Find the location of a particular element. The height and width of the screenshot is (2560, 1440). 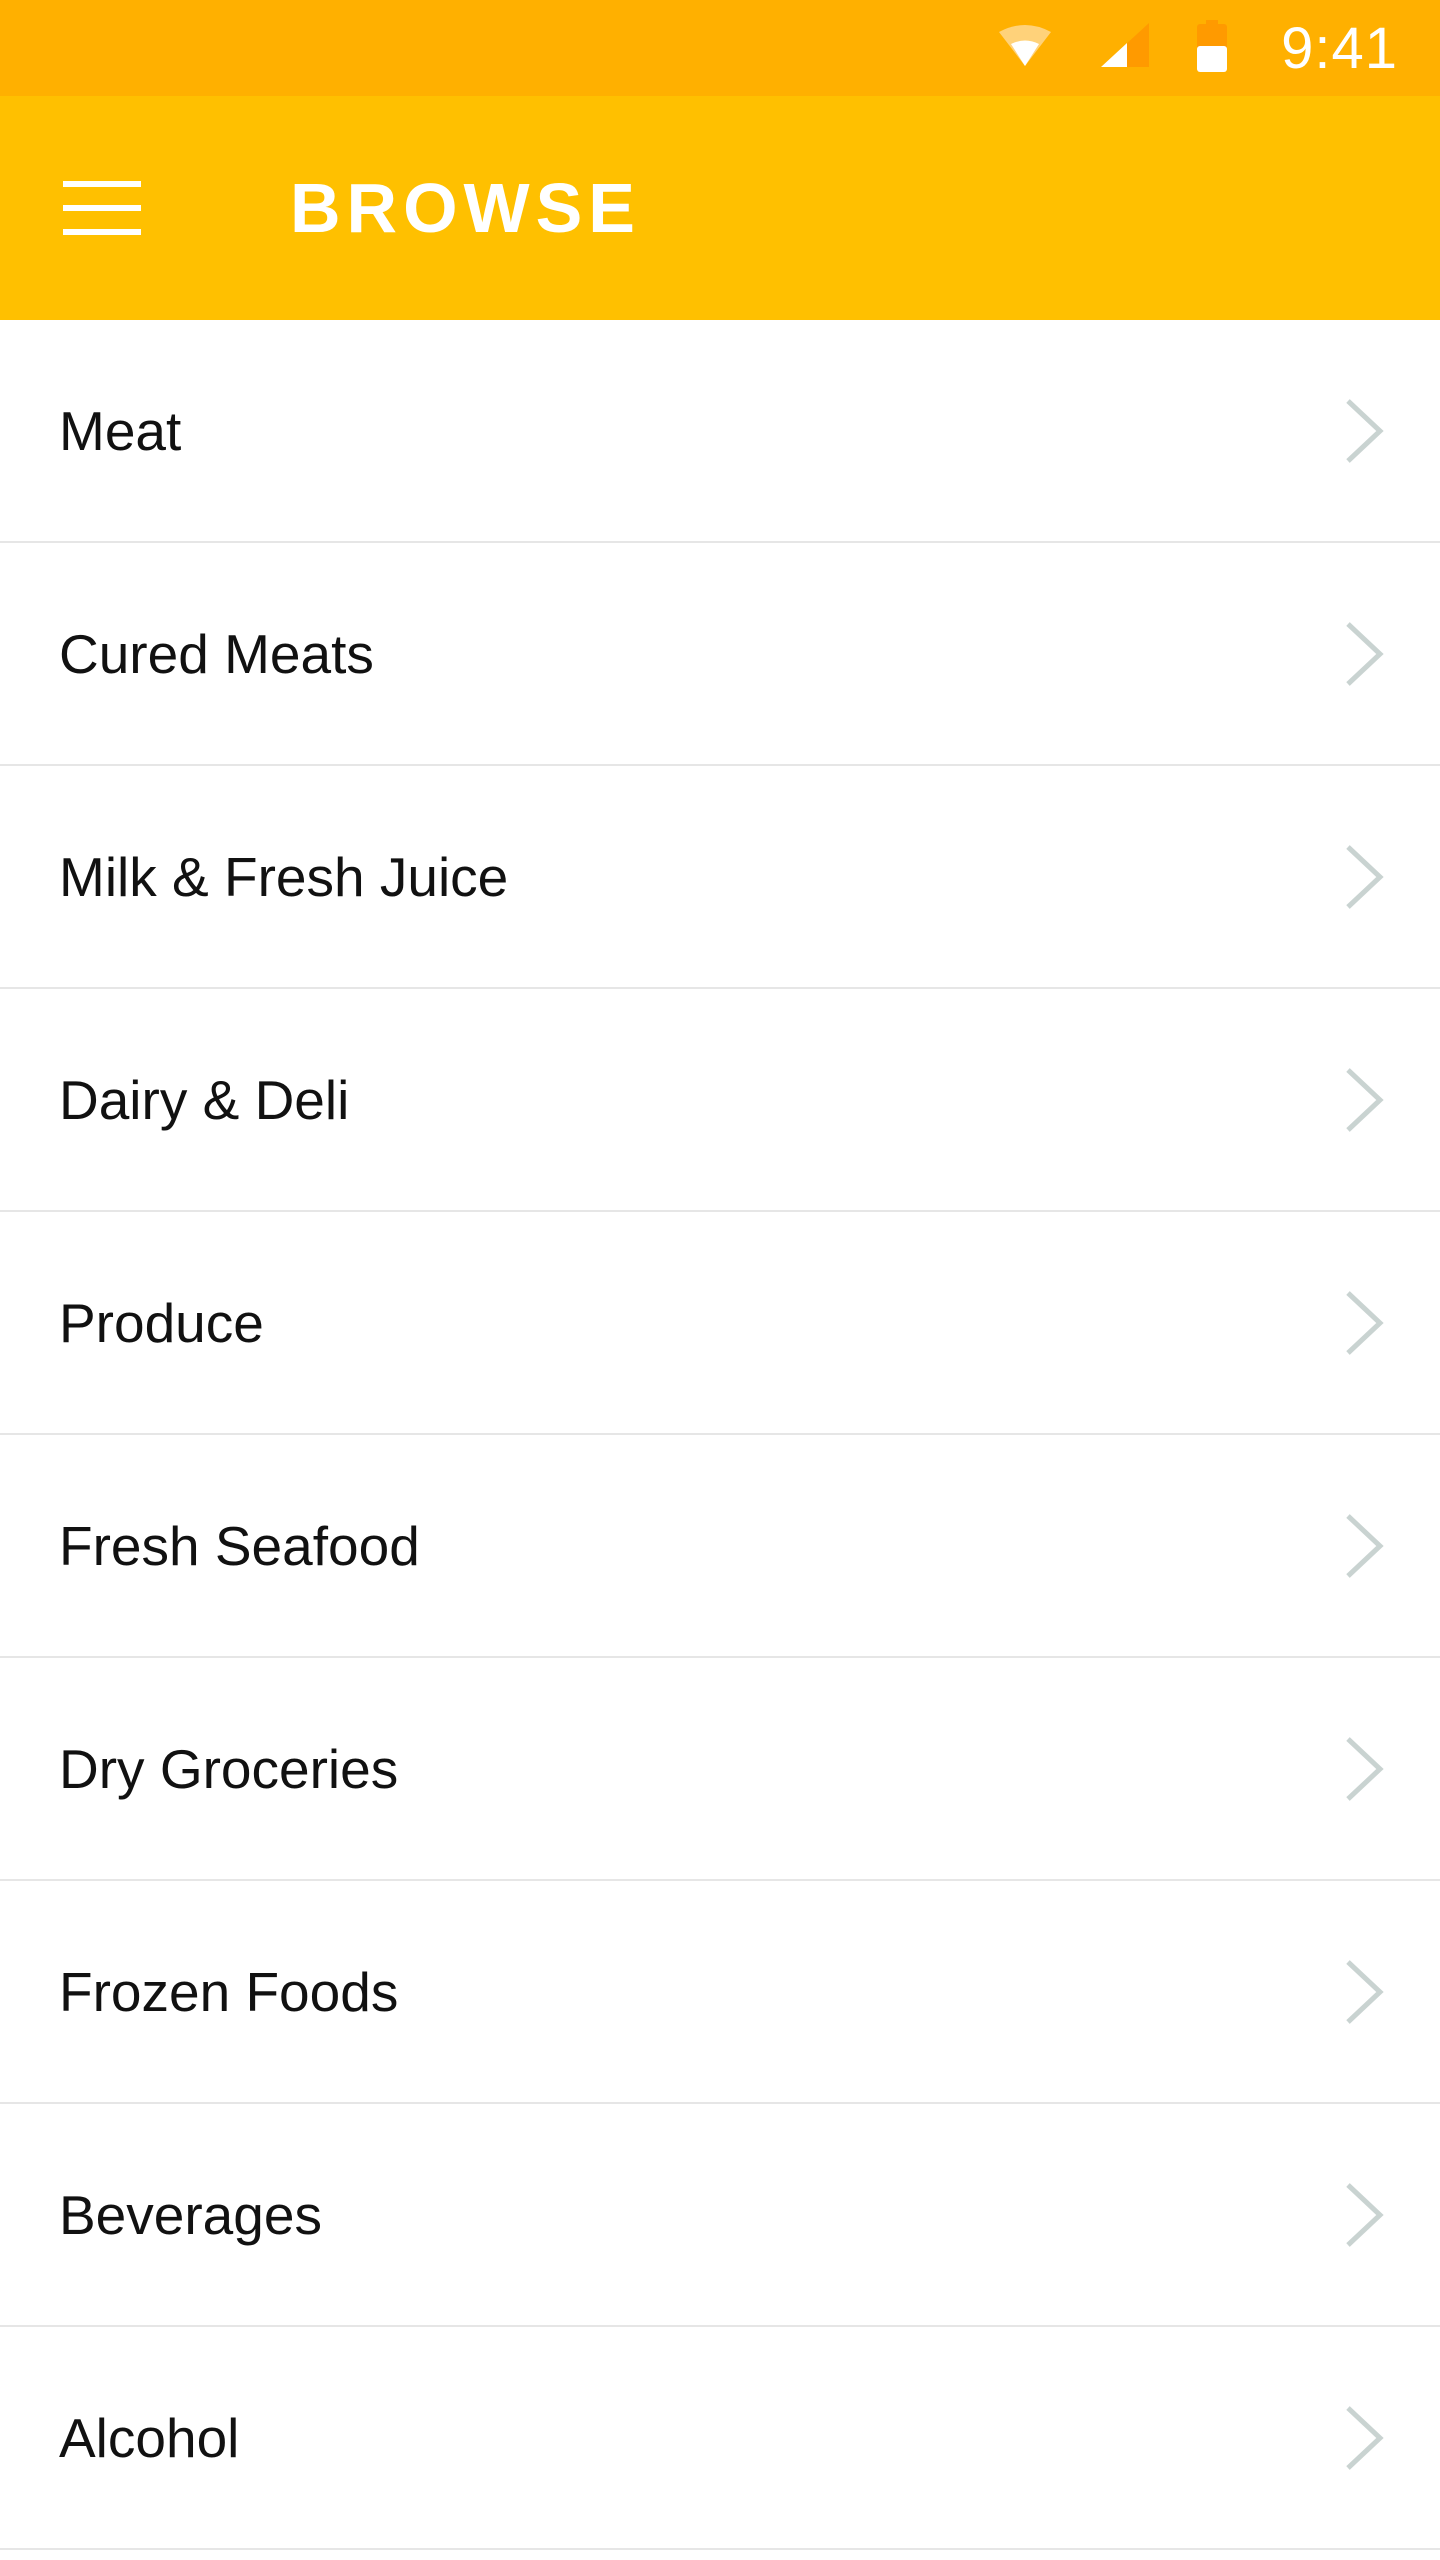

status-bar: 9:41 is located at coordinates (720, 48).